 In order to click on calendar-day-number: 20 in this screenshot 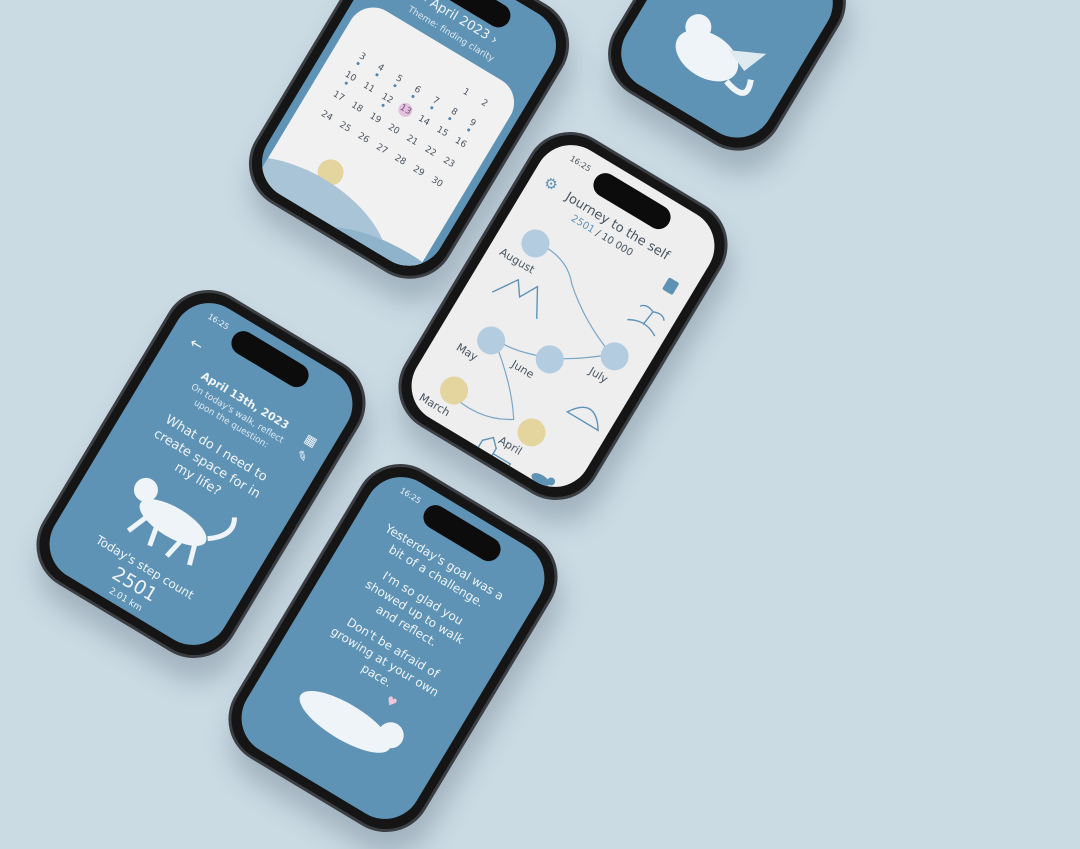, I will do `click(394, 129)`.